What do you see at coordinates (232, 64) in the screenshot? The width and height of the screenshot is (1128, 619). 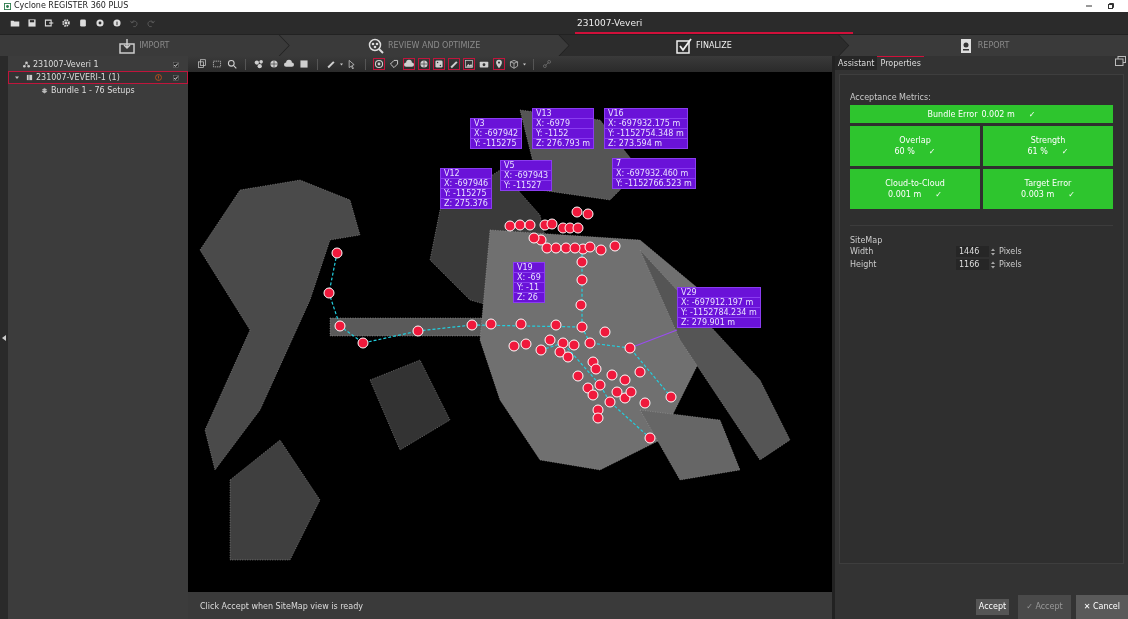 I see `zoom-icon` at bounding box center [232, 64].